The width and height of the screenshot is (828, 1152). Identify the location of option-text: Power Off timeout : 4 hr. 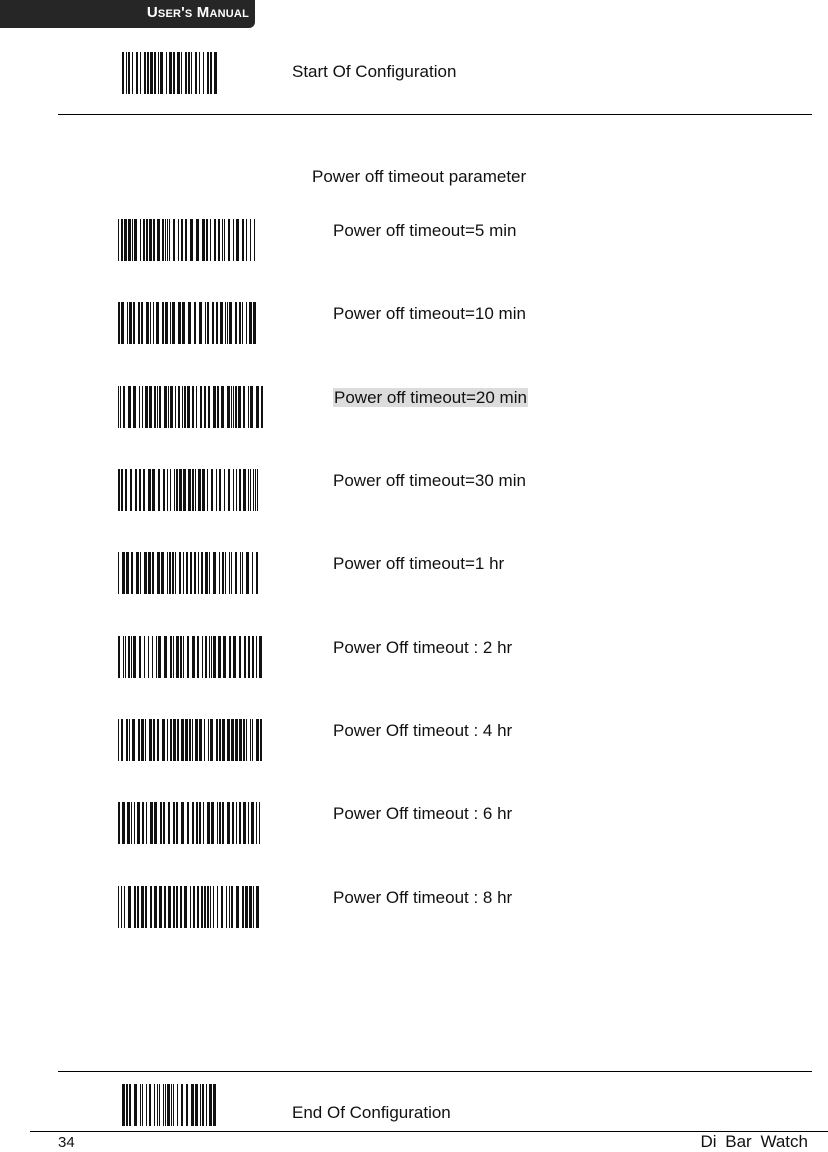
(423, 730).